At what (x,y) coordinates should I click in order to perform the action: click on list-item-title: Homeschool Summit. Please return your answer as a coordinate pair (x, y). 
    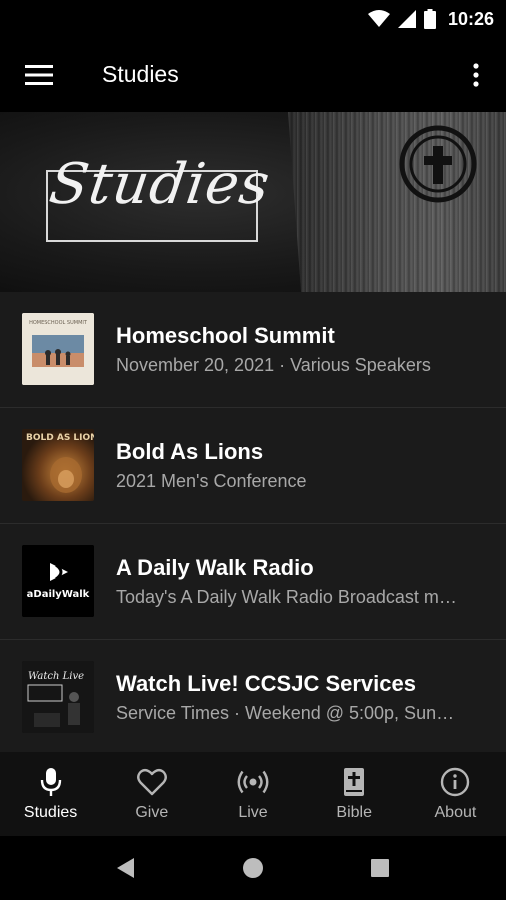
    Looking at the image, I should click on (225, 335).